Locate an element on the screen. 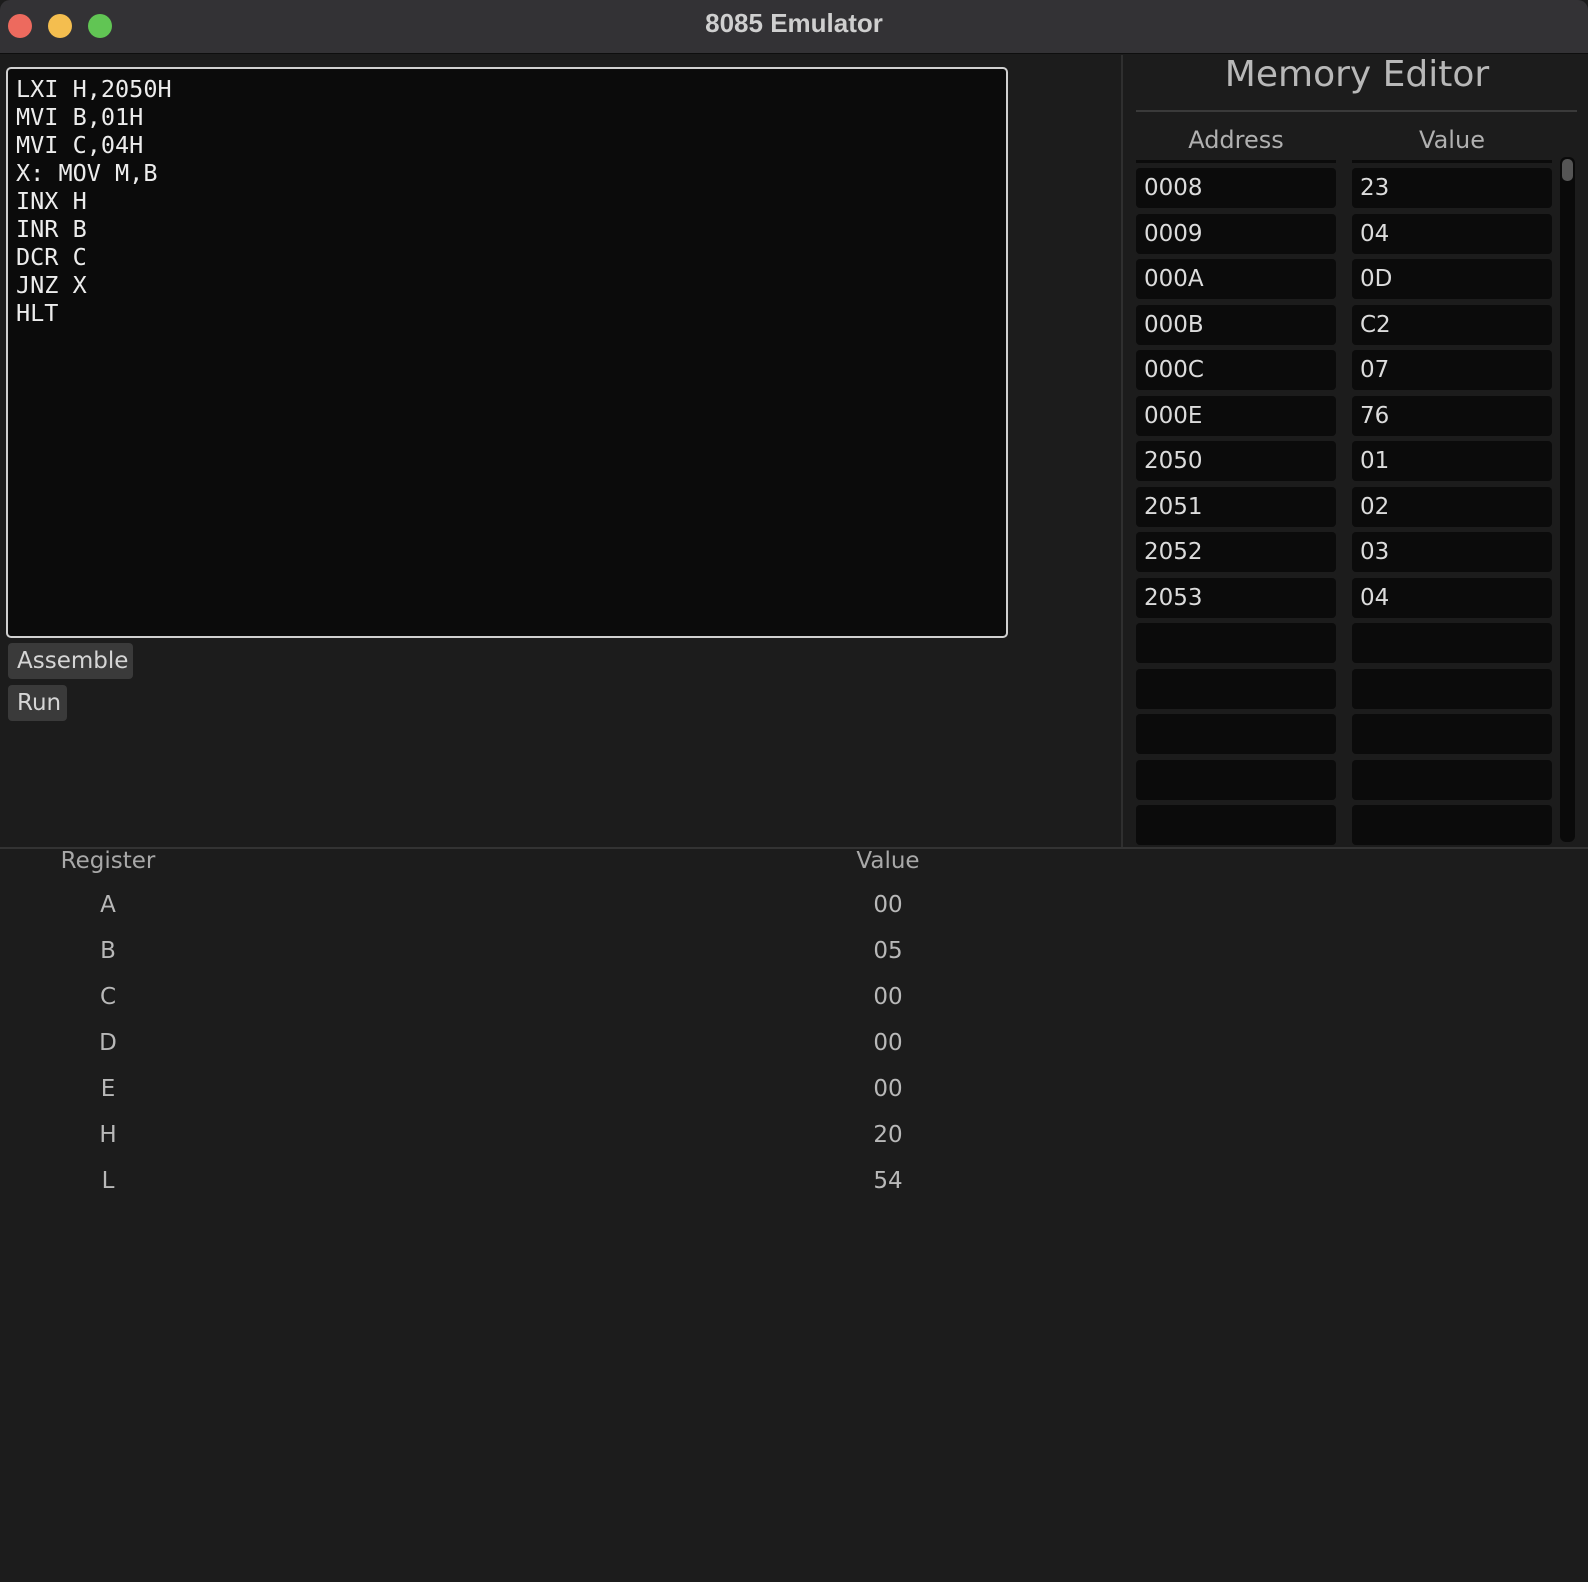 Image resolution: width=1588 pixels, height=1582 pixels. memory-value-field: 01 is located at coordinates (1452, 461).